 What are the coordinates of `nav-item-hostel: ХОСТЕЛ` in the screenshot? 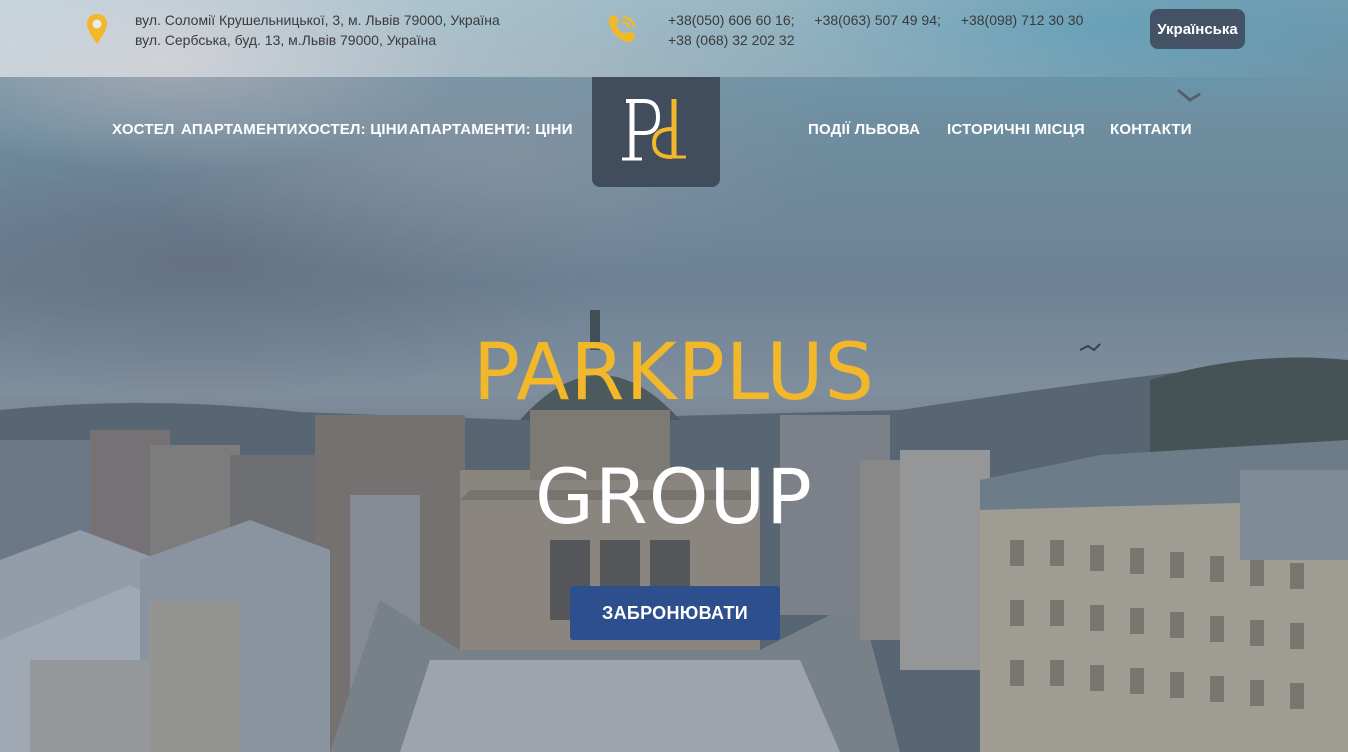 It's located at (143, 129).